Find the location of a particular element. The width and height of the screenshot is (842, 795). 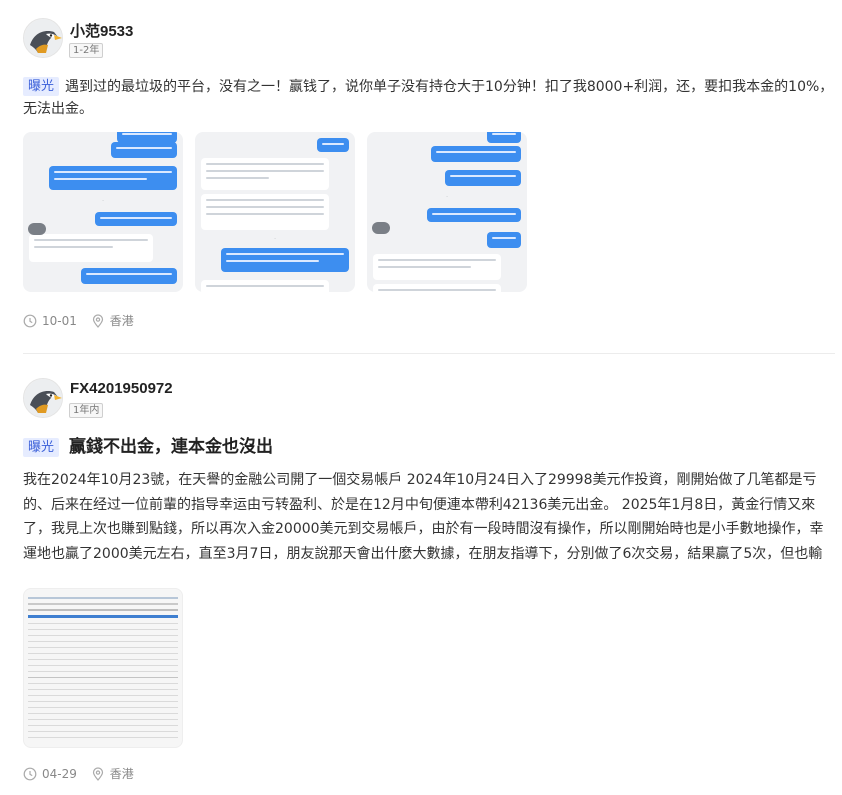

username: 小范9533 is located at coordinates (101, 30).